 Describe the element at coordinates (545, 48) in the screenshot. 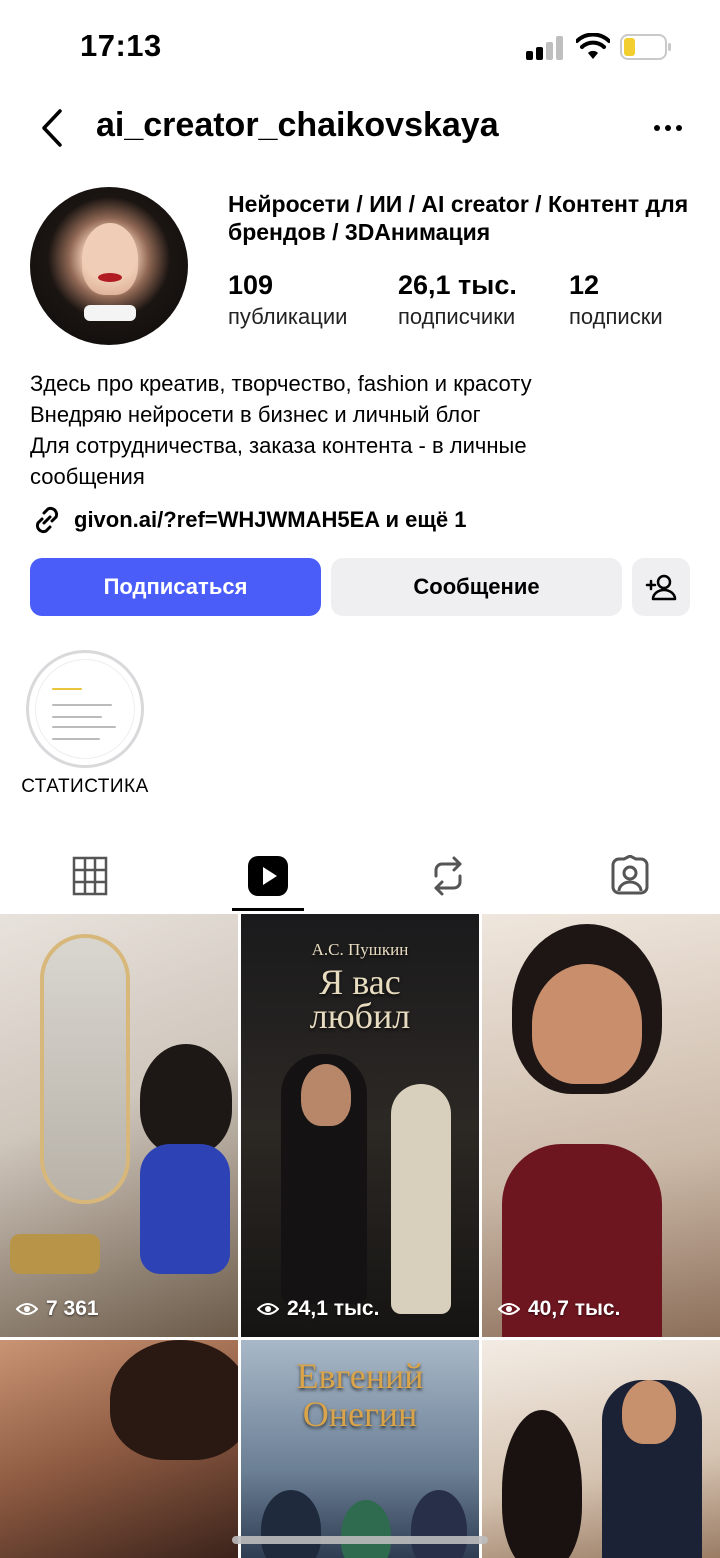

I see `cellular-signal-icon` at that location.